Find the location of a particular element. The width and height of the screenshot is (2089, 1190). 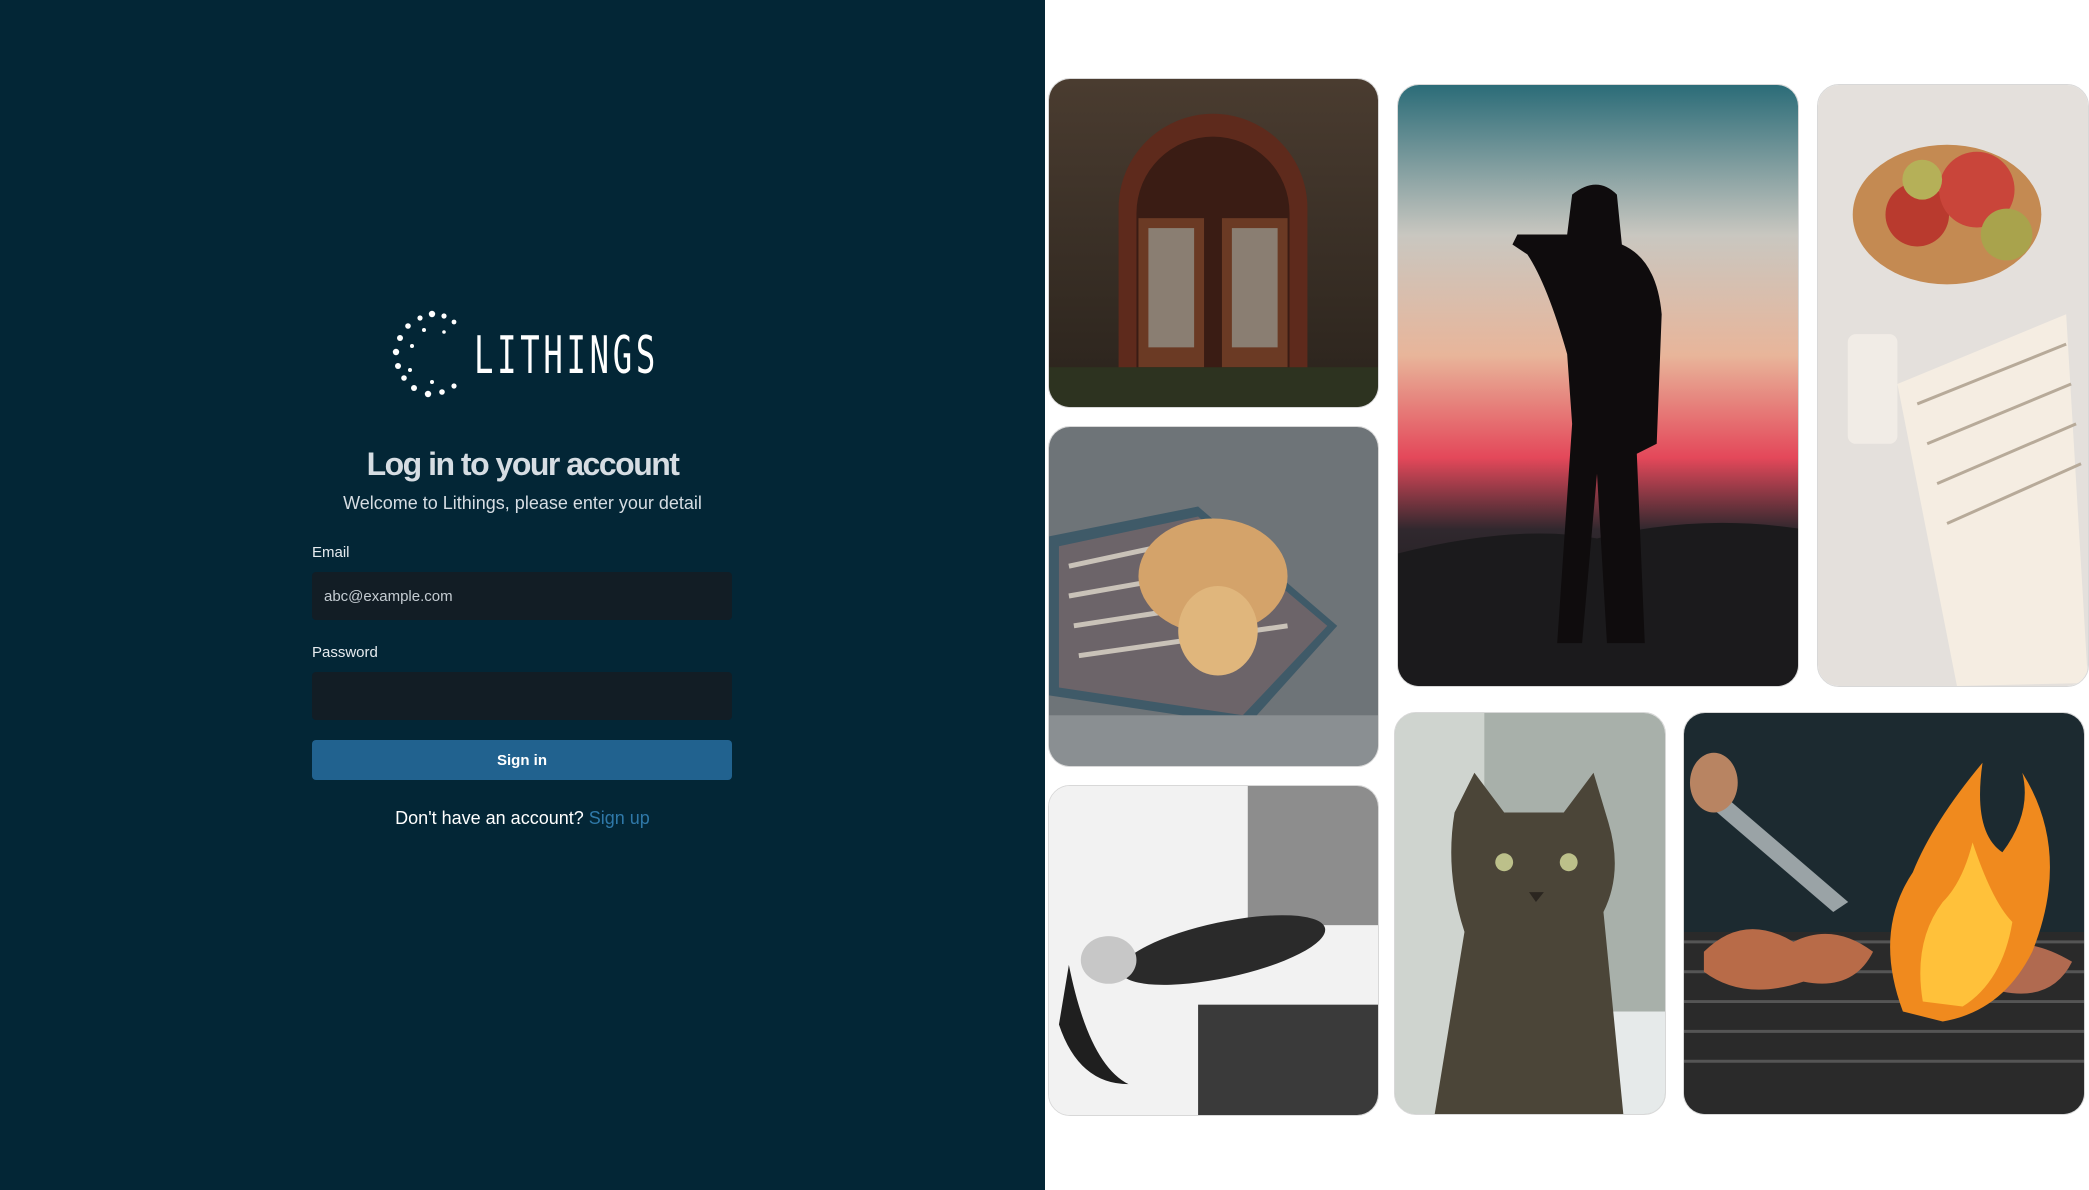

email-label: Email is located at coordinates (331, 552).